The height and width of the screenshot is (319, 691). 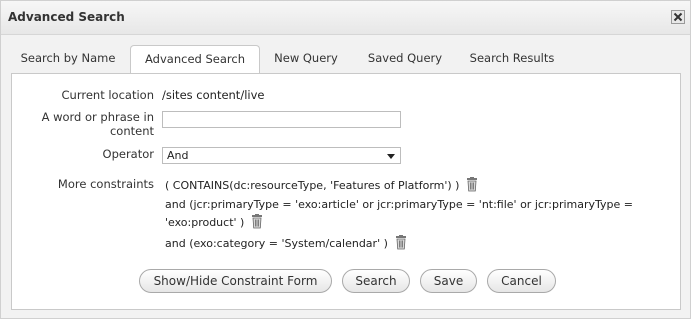 What do you see at coordinates (105, 184) in the screenshot?
I see `constraints-label: More constraints` at bounding box center [105, 184].